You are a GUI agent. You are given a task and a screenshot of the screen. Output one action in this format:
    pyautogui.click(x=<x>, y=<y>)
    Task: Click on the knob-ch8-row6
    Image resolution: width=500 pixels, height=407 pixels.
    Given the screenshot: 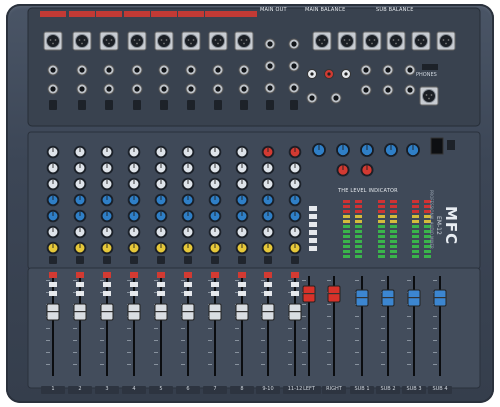 What is the action you would take?
    pyautogui.click(x=242, y=232)
    